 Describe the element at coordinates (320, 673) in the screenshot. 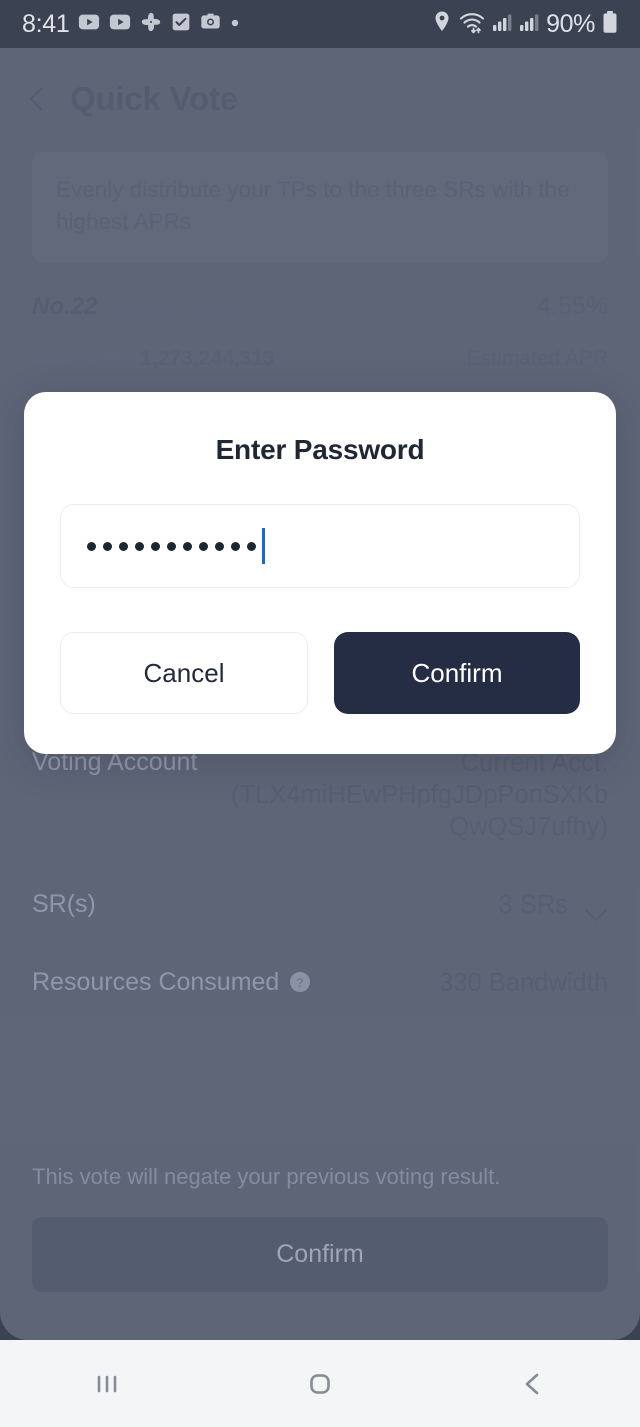

I see `dialog-actions: Cancel Confirm` at that location.